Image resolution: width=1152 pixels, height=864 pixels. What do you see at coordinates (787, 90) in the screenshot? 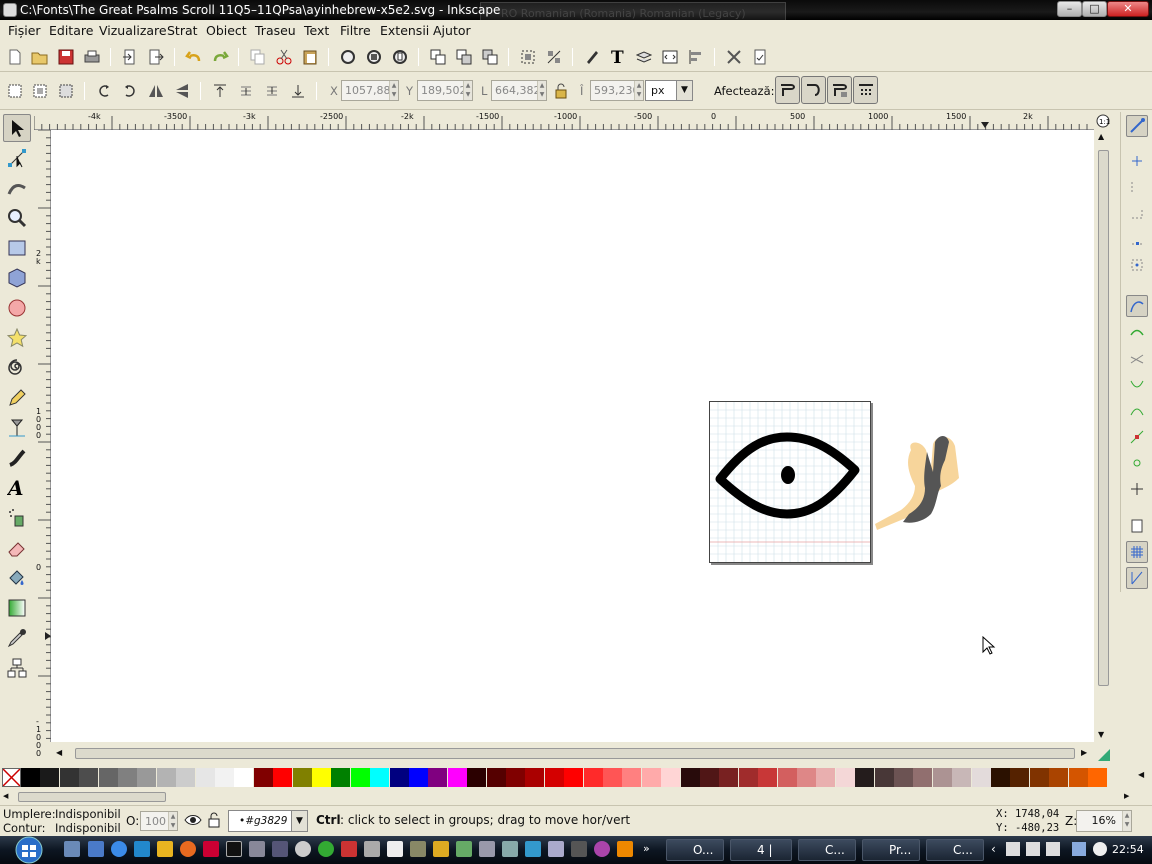
I see `scale-stroke-toggle` at bounding box center [787, 90].